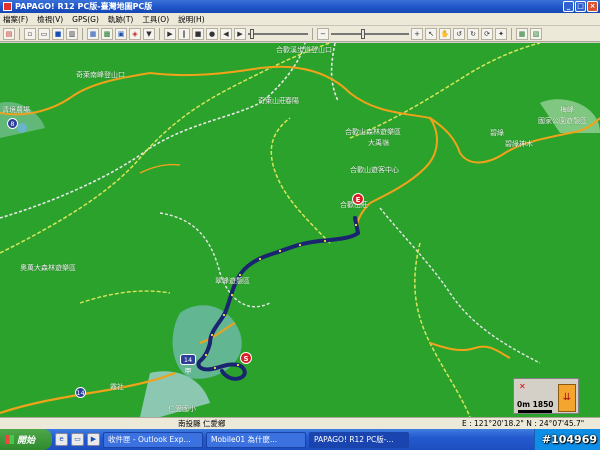 Image resolution: width=600 pixels, height=450 pixels. I want to click on menu-view: 檢視(V), so click(50, 19).